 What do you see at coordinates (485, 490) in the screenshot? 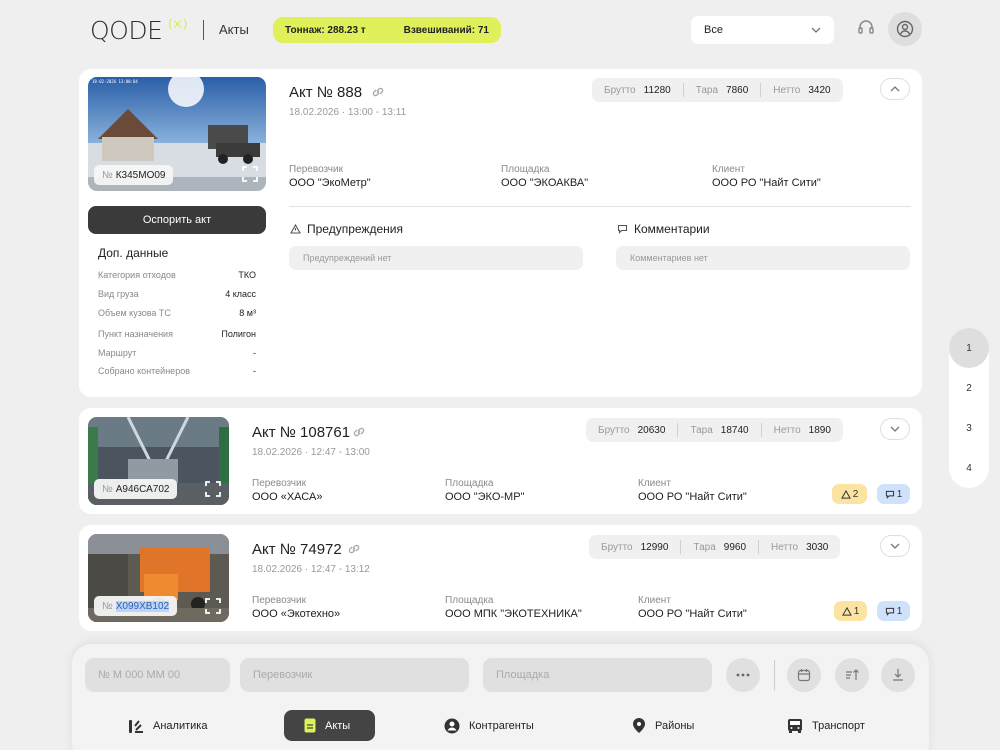
I see `site-field: Площадка ООО "ЭКО-МР"` at bounding box center [485, 490].